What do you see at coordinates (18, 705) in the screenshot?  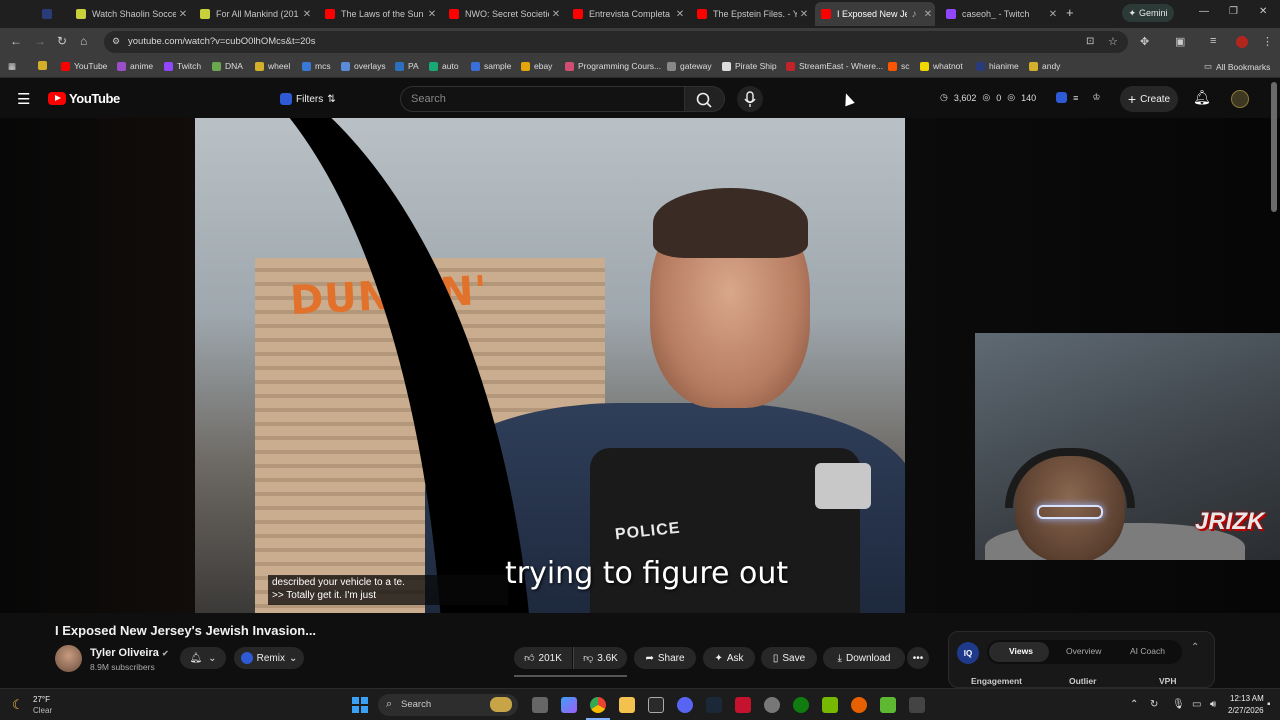 I see `weather-moon-icon: ☾` at bounding box center [18, 705].